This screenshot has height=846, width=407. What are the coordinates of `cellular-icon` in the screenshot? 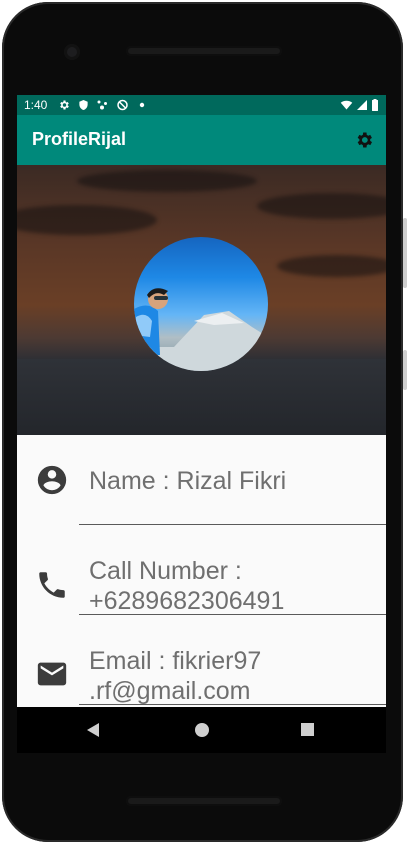 It's located at (362, 105).